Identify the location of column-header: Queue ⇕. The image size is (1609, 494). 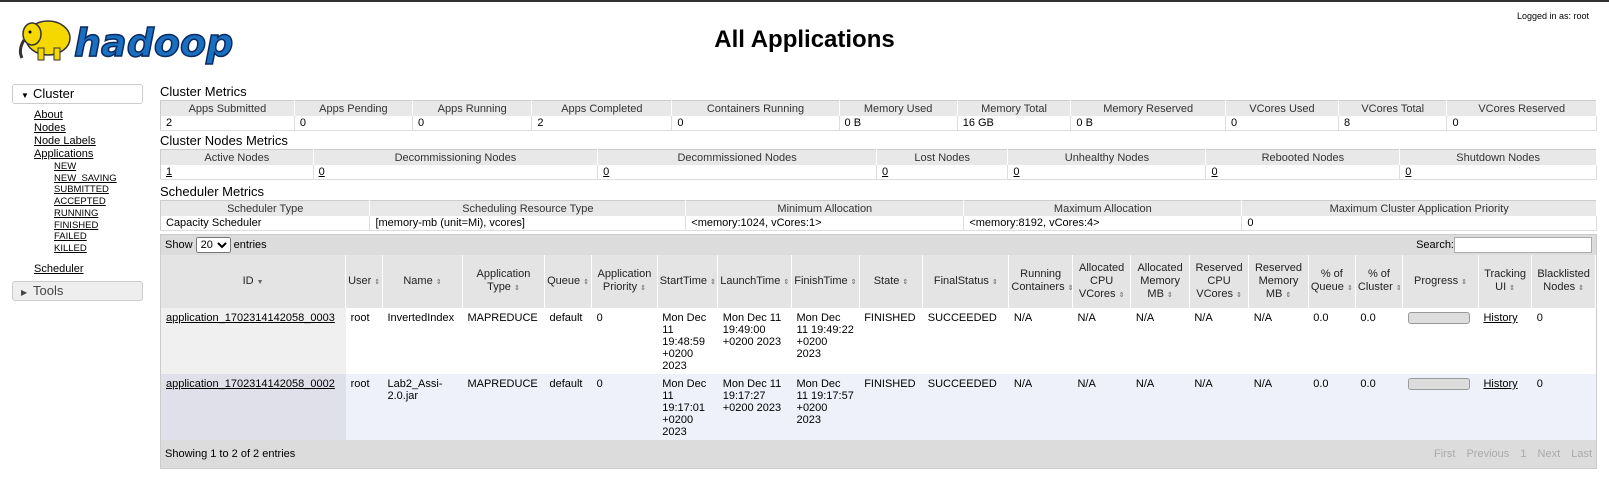
(568, 281).